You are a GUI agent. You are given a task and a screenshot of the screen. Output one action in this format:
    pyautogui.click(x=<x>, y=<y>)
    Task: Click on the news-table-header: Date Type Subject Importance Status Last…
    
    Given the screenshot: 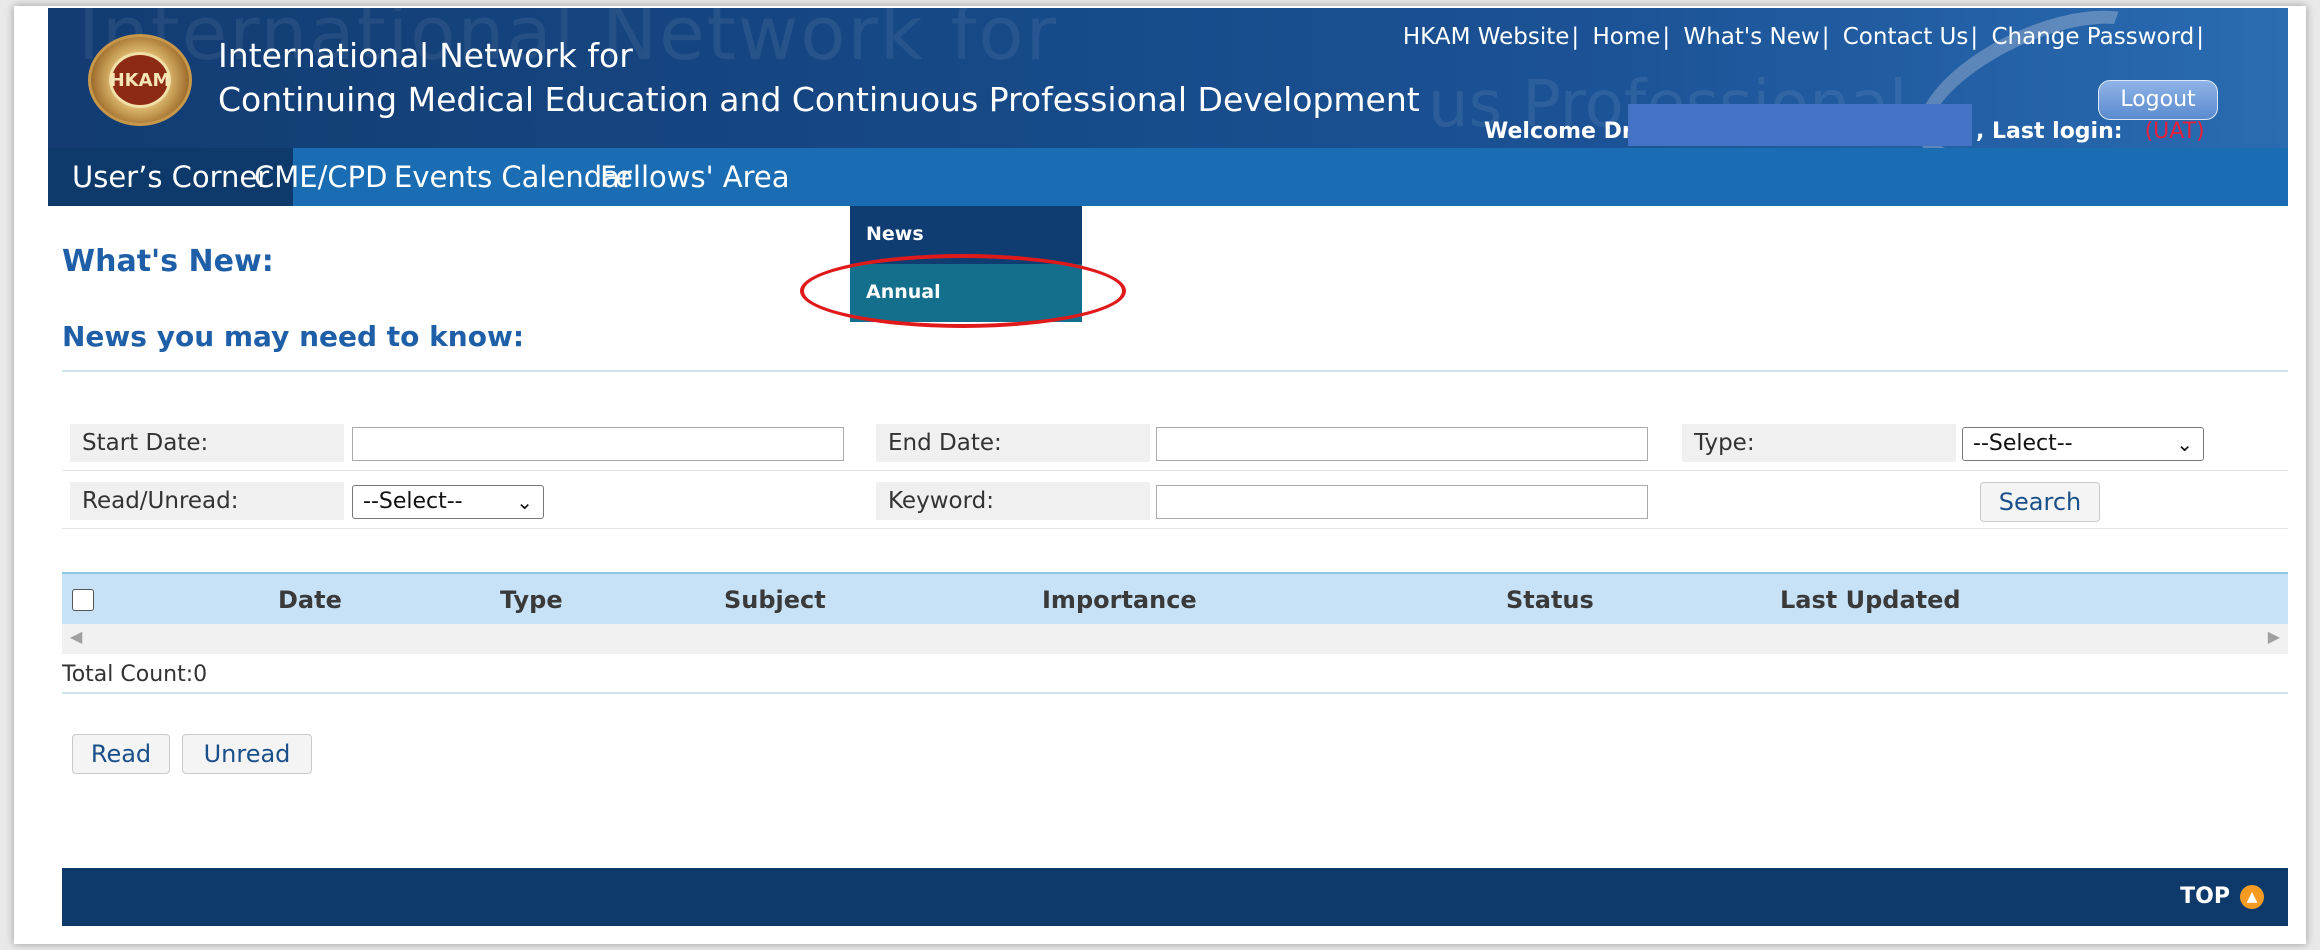 What is the action you would take?
    pyautogui.click(x=1175, y=598)
    